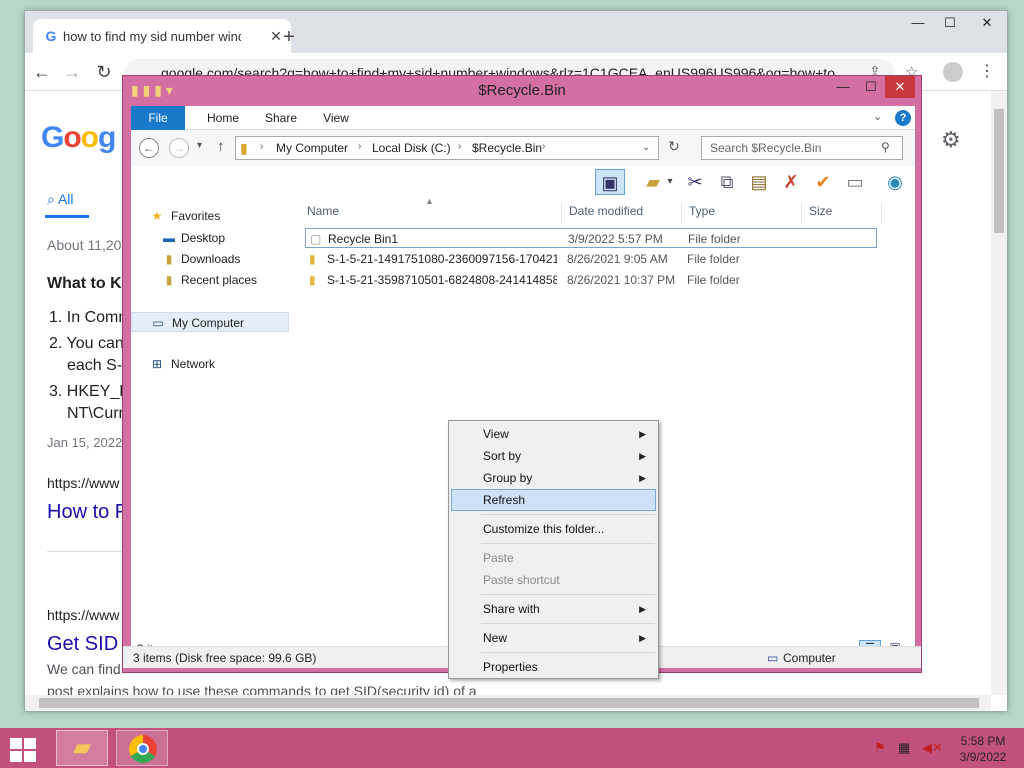 This screenshot has height=768, width=1024. What do you see at coordinates (316, 239) in the screenshot?
I see `recycle-bin-icon: ▢` at bounding box center [316, 239].